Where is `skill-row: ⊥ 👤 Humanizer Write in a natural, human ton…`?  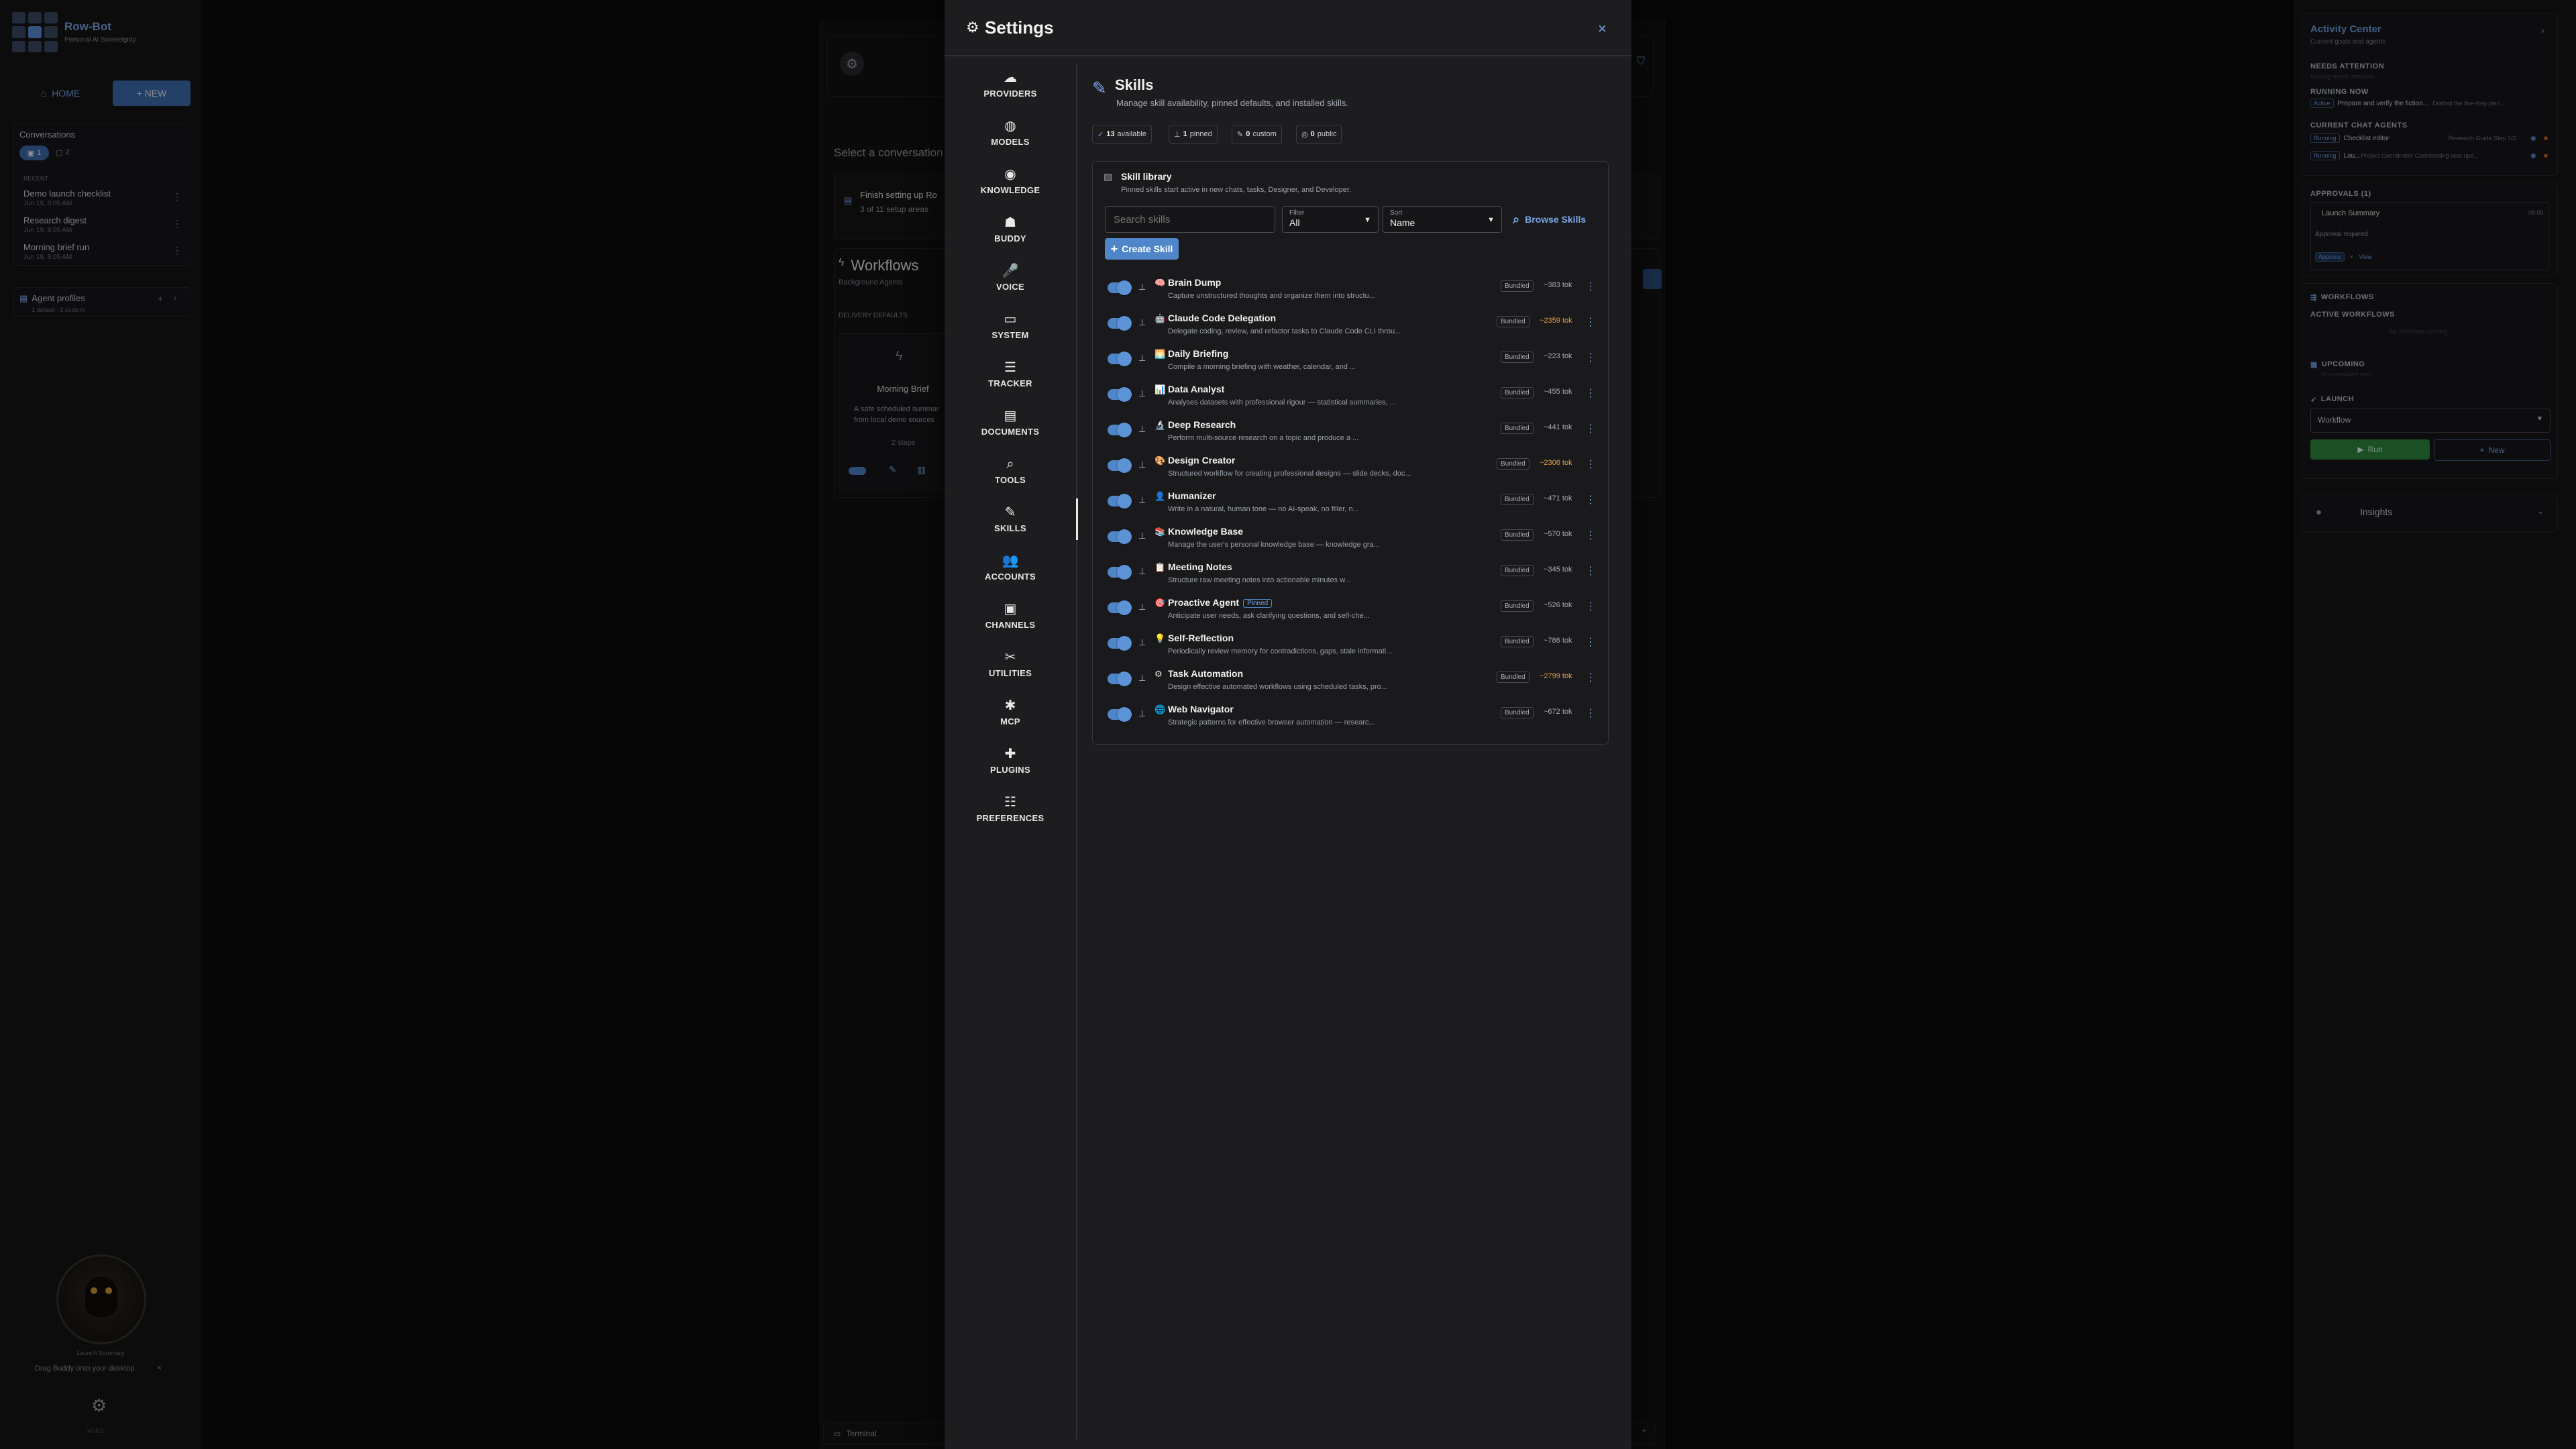
skill-row: ⊥ 👤 Humanizer Write in a natural, human ton… is located at coordinates (1350, 503).